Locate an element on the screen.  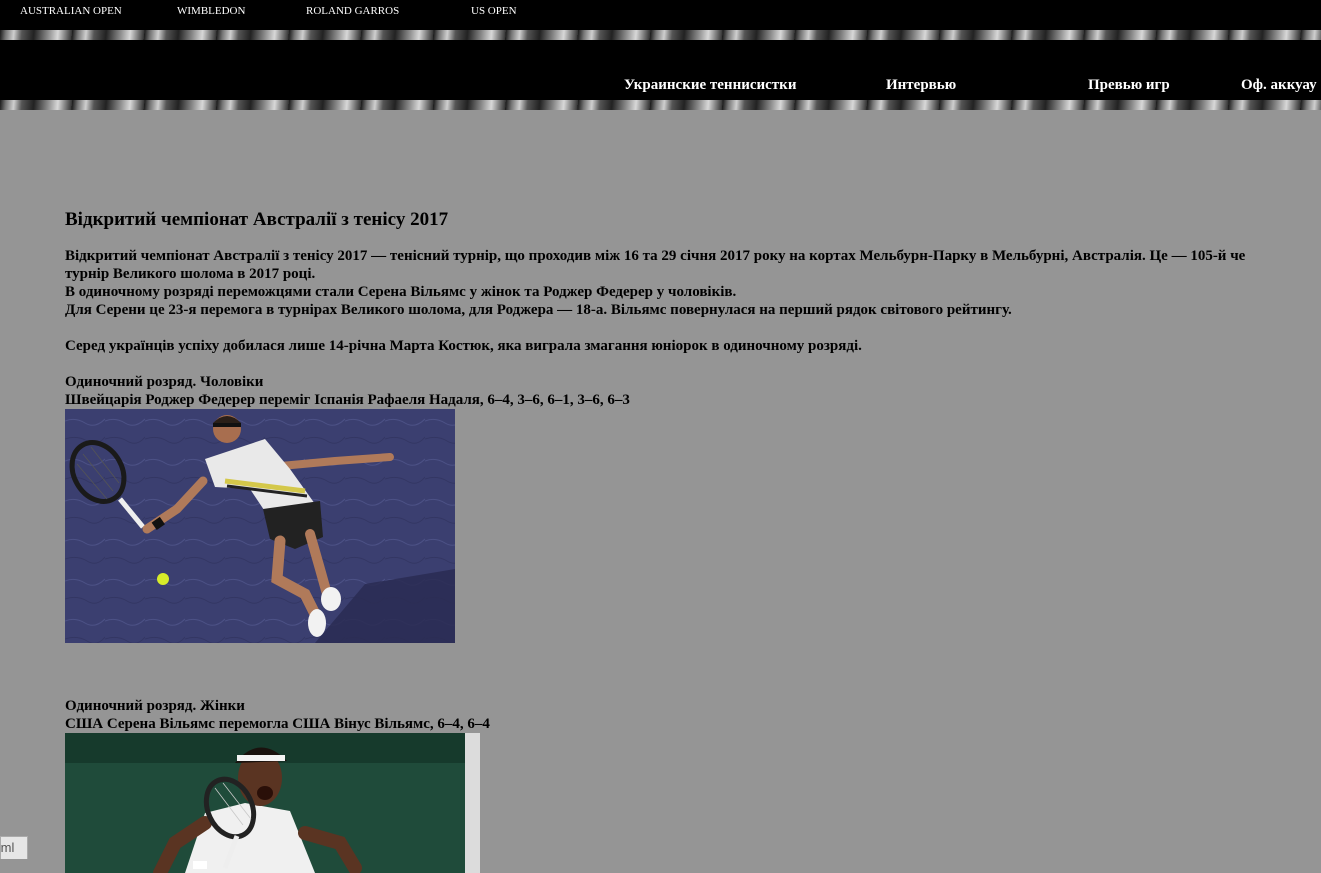
nav-australian-open: AUSTRALIAN OPEN is located at coordinates (71, 11).